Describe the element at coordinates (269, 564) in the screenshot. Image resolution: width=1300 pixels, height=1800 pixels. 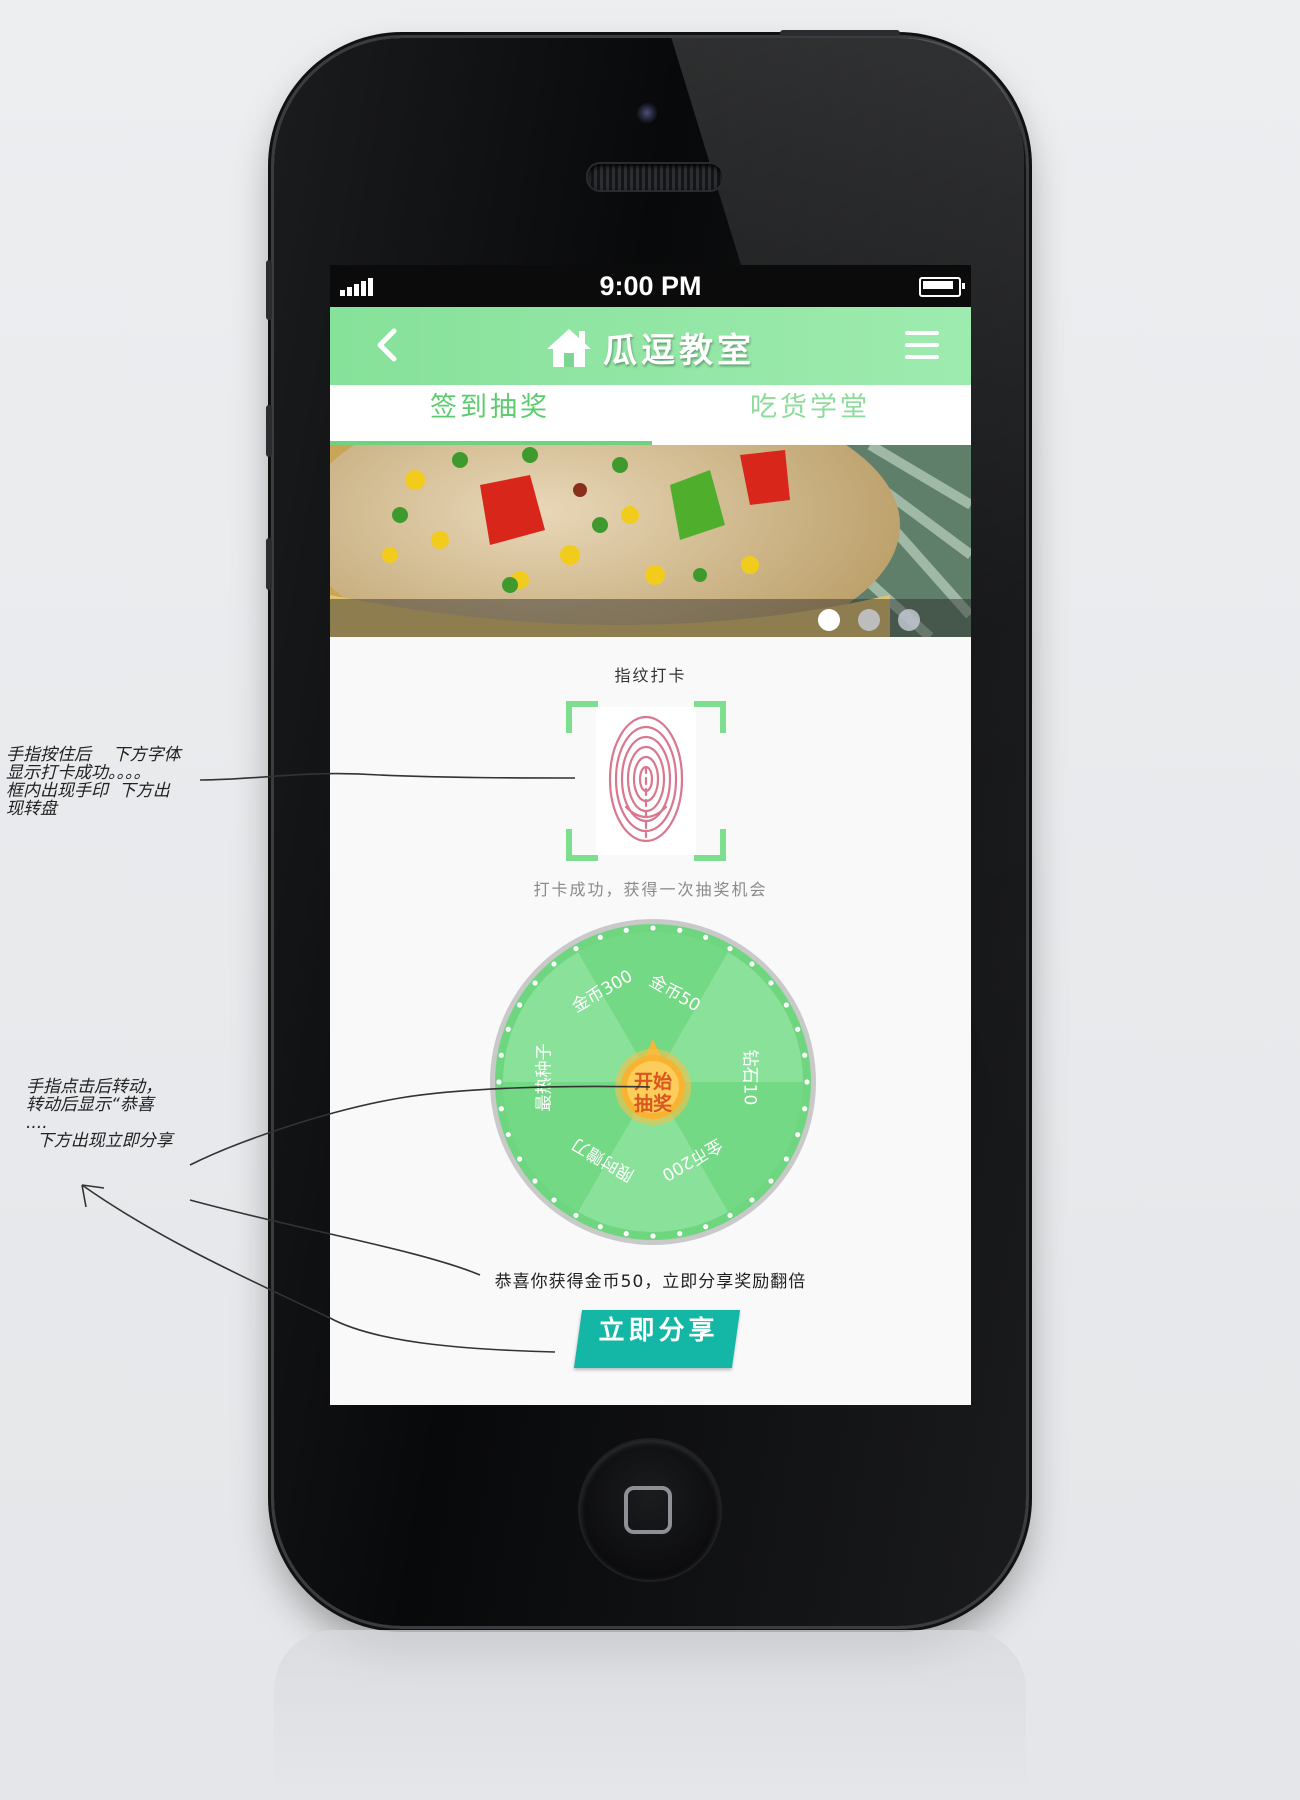
I see `volume-down-button` at that location.